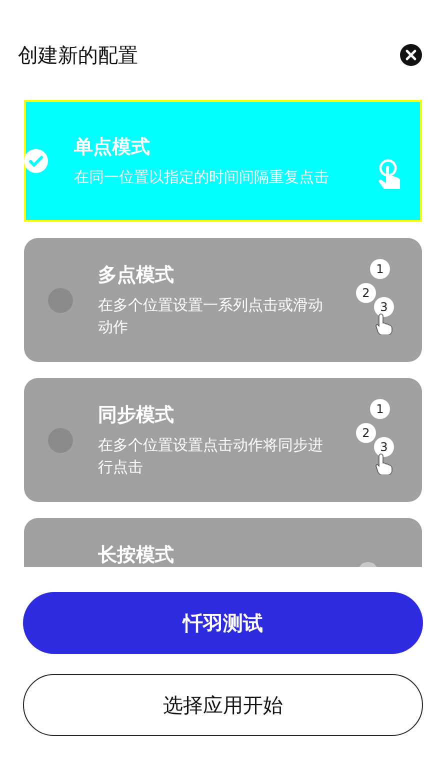  Describe the element at coordinates (202, 177) in the screenshot. I see `mode-description: 在同一位置以指定的时间间隔重复点击` at that location.